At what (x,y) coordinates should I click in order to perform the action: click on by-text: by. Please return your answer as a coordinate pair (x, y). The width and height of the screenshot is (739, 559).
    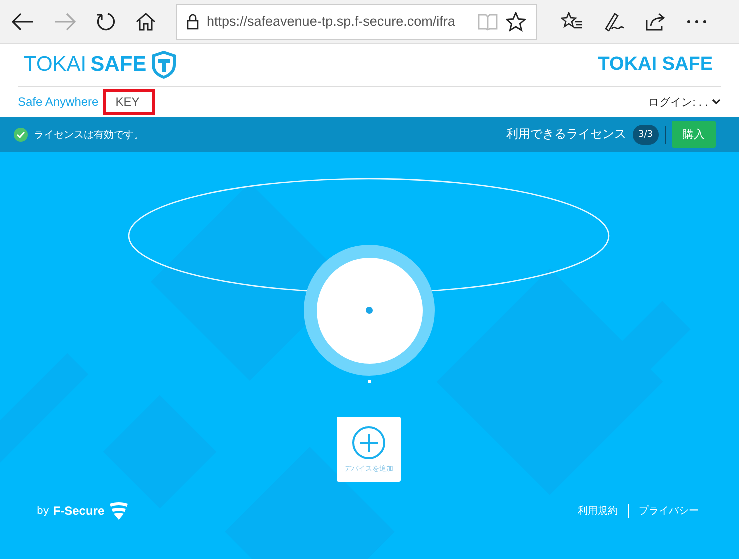
    Looking at the image, I should click on (43, 511).